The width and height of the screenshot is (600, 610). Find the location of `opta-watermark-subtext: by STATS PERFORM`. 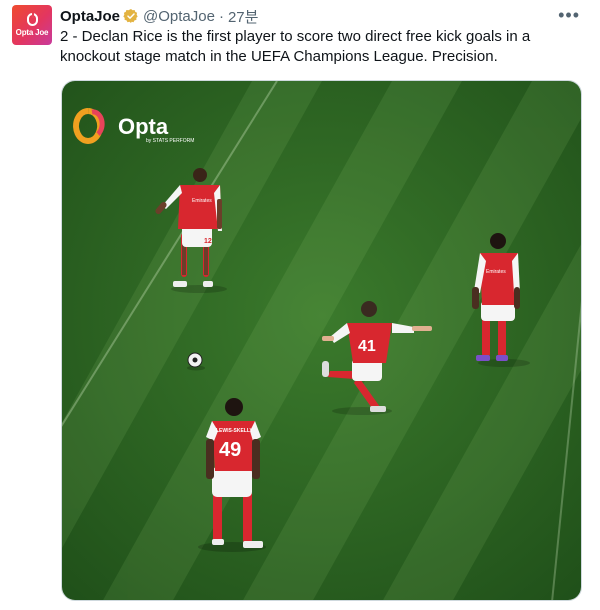

opta-watermark-subtext: by STATS PERFORM is located at coordinates (170, 141).